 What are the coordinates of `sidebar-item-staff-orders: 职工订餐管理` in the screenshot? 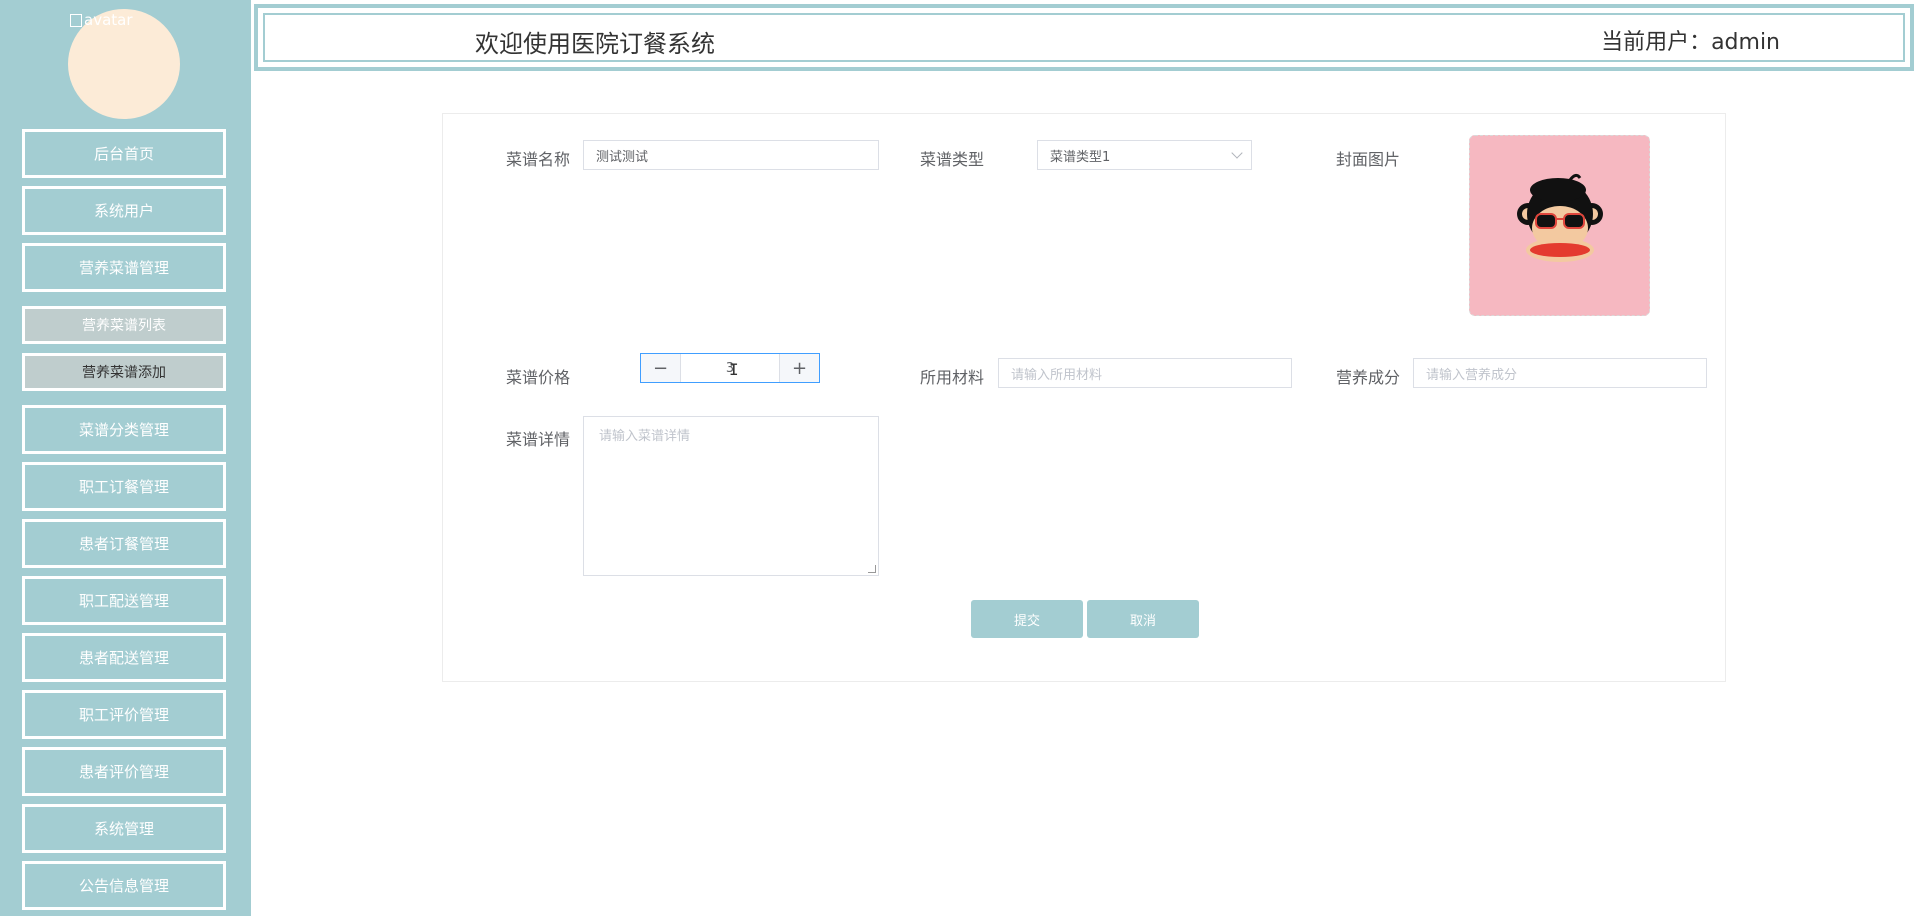 It's located at (124, 486).